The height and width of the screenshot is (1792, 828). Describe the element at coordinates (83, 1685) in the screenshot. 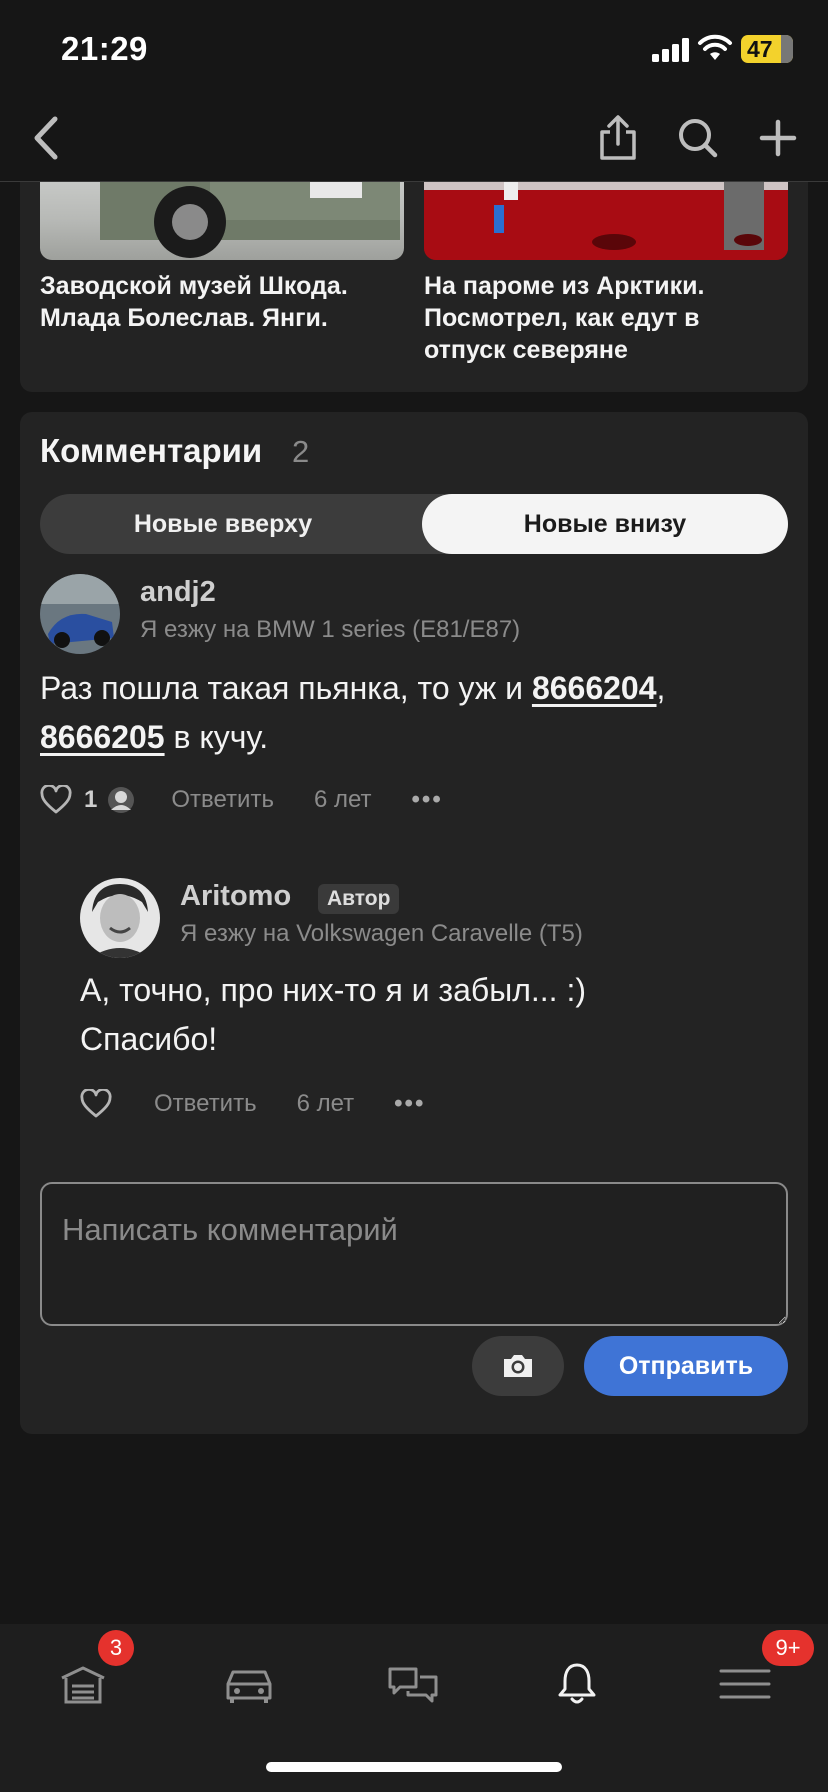

I see `garage-icon` at that location.